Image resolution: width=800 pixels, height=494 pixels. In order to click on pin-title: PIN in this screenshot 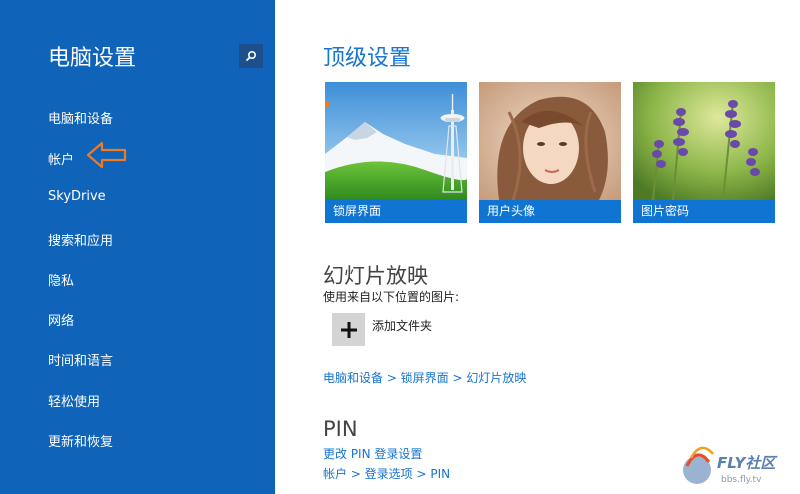, I will do `click(340, 429)`.